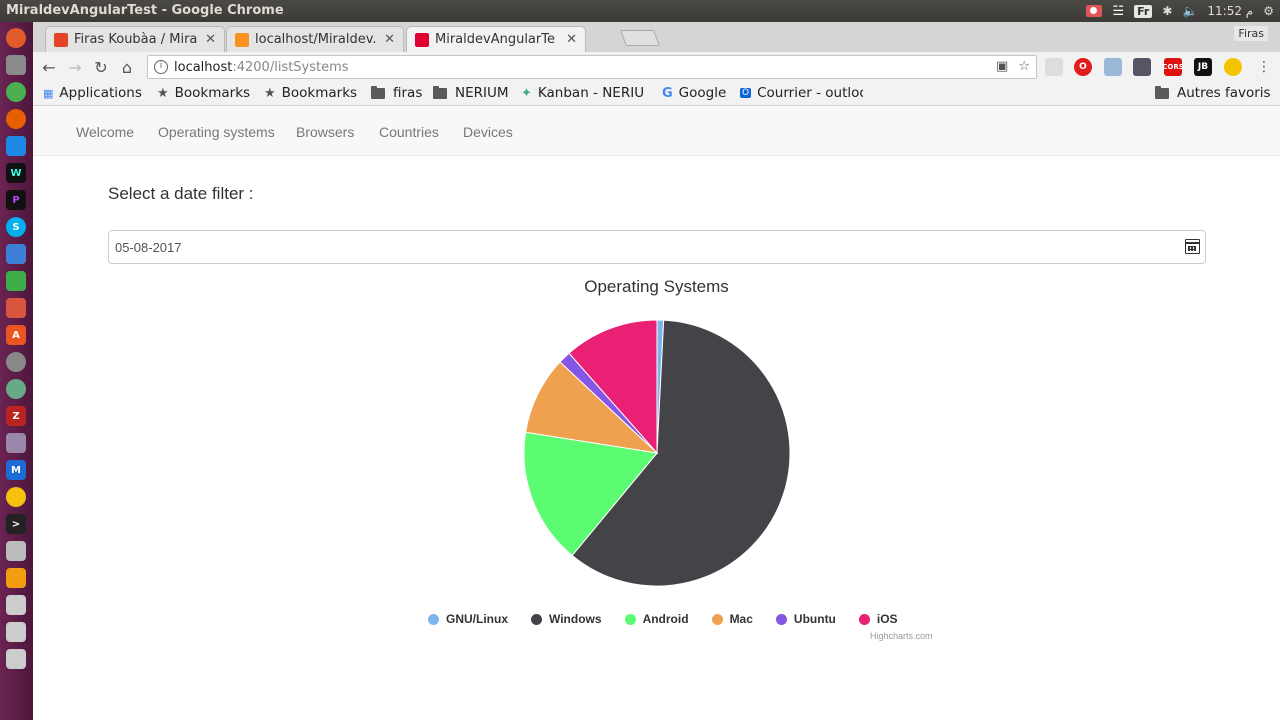  I want to click on legend-item-android: Android, so click(656, 619).